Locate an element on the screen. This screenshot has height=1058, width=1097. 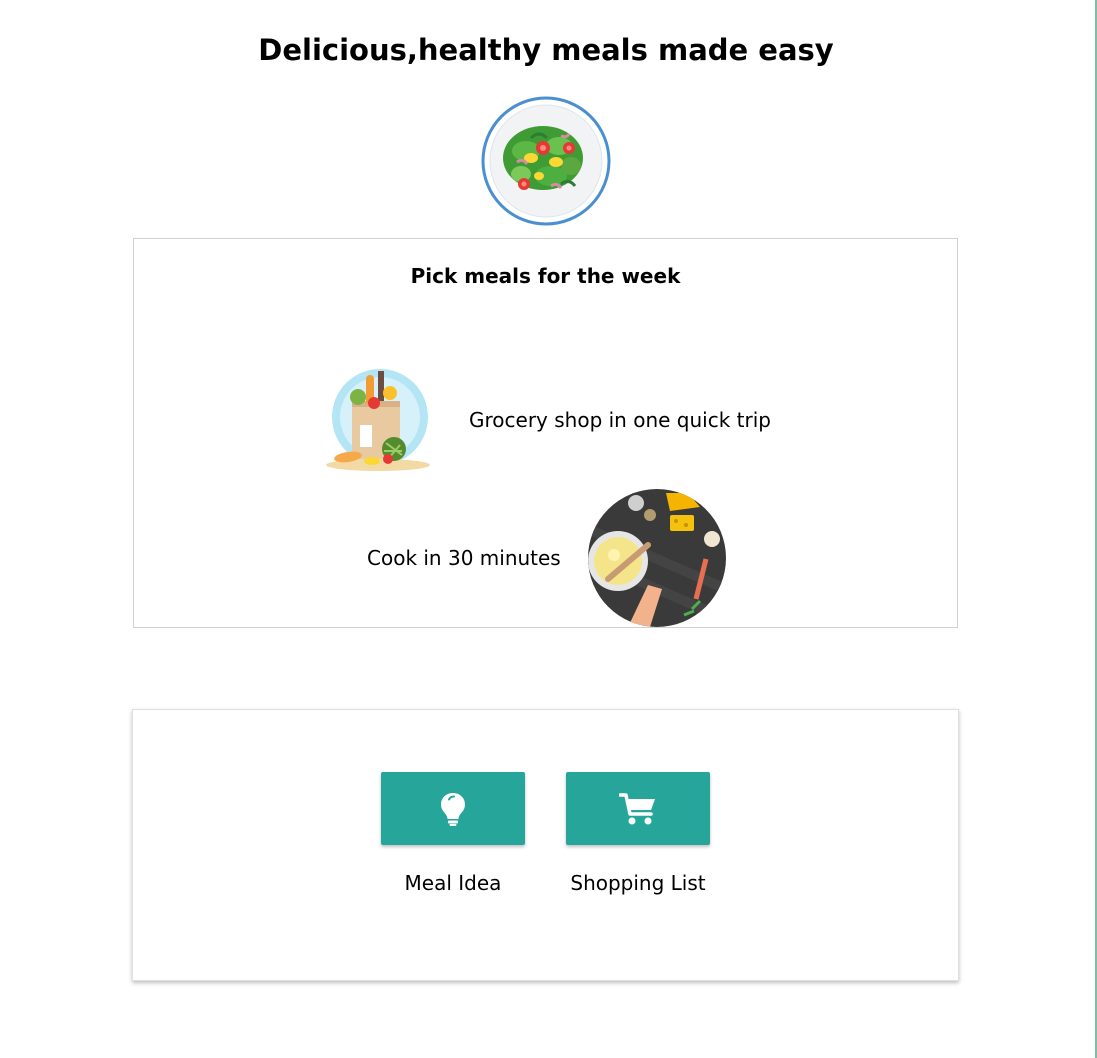
cook-feature-text: Cook in 30 minutes is located at coordinates (464, 558).